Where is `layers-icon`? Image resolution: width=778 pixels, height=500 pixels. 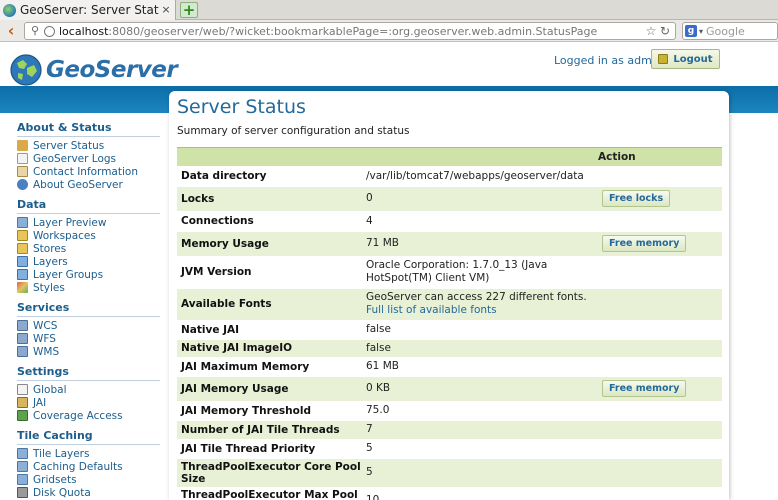
layers-icon is located at coordinates (22, 261).